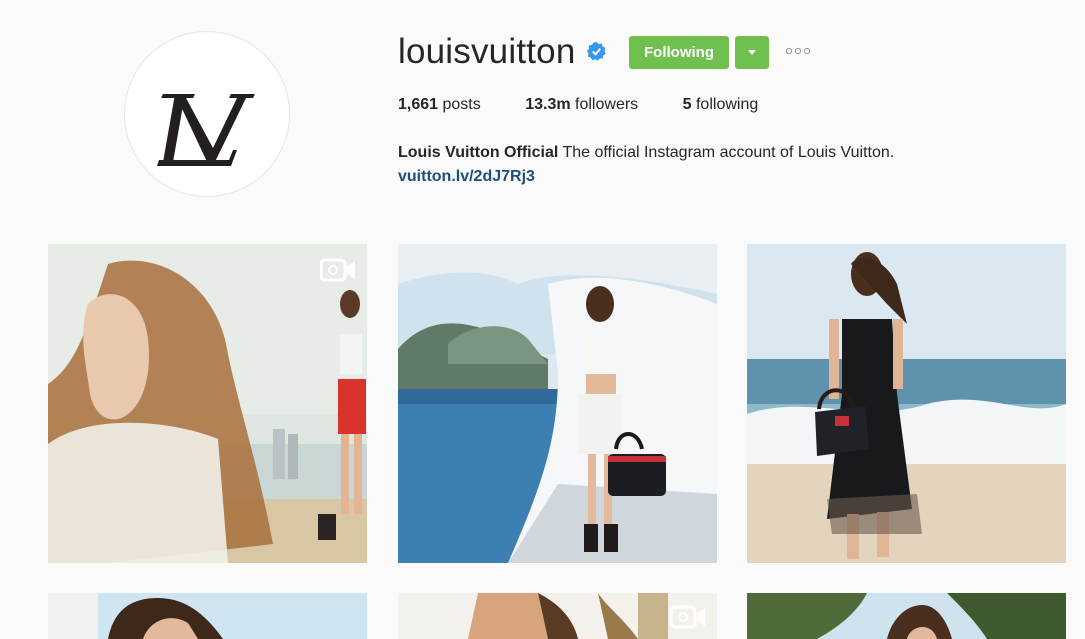  I want to click on profile-avatar: LV, so click(207, 114).